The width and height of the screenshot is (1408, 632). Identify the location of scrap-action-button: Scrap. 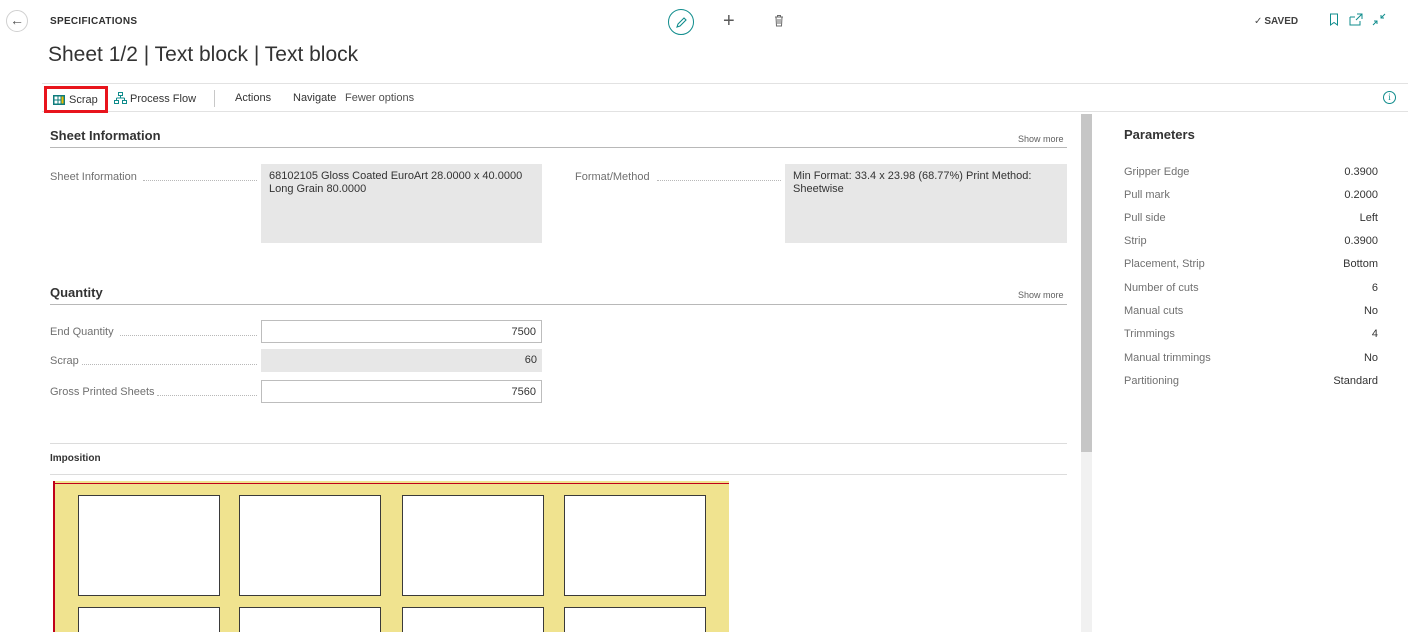
(76, 99).